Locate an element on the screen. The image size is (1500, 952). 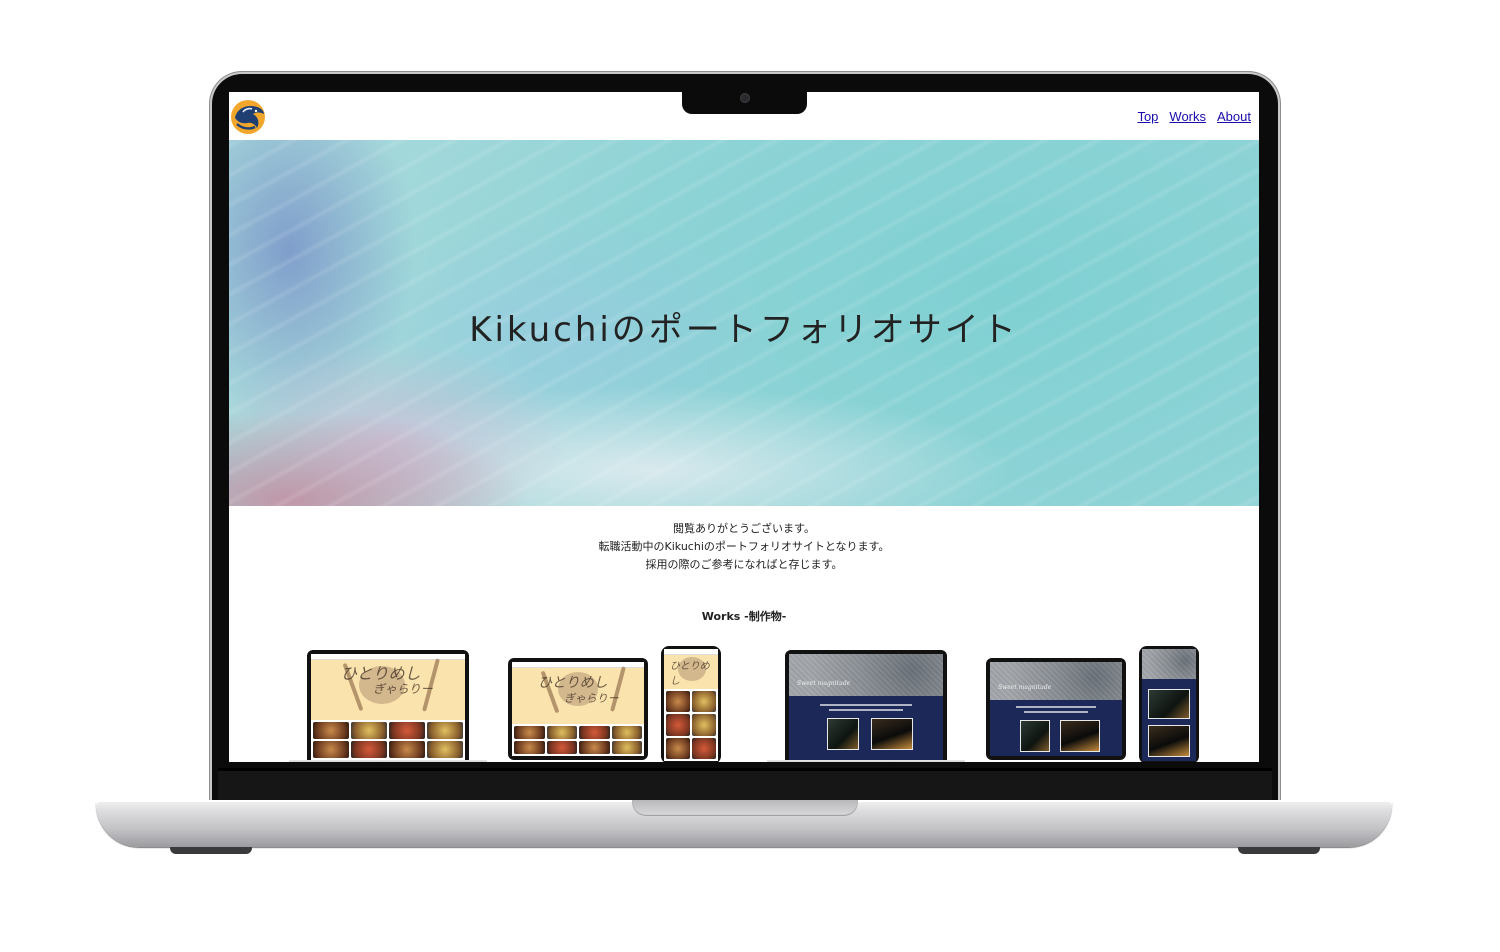
dolphin-logo-icon is located at coordinates (248, 117).